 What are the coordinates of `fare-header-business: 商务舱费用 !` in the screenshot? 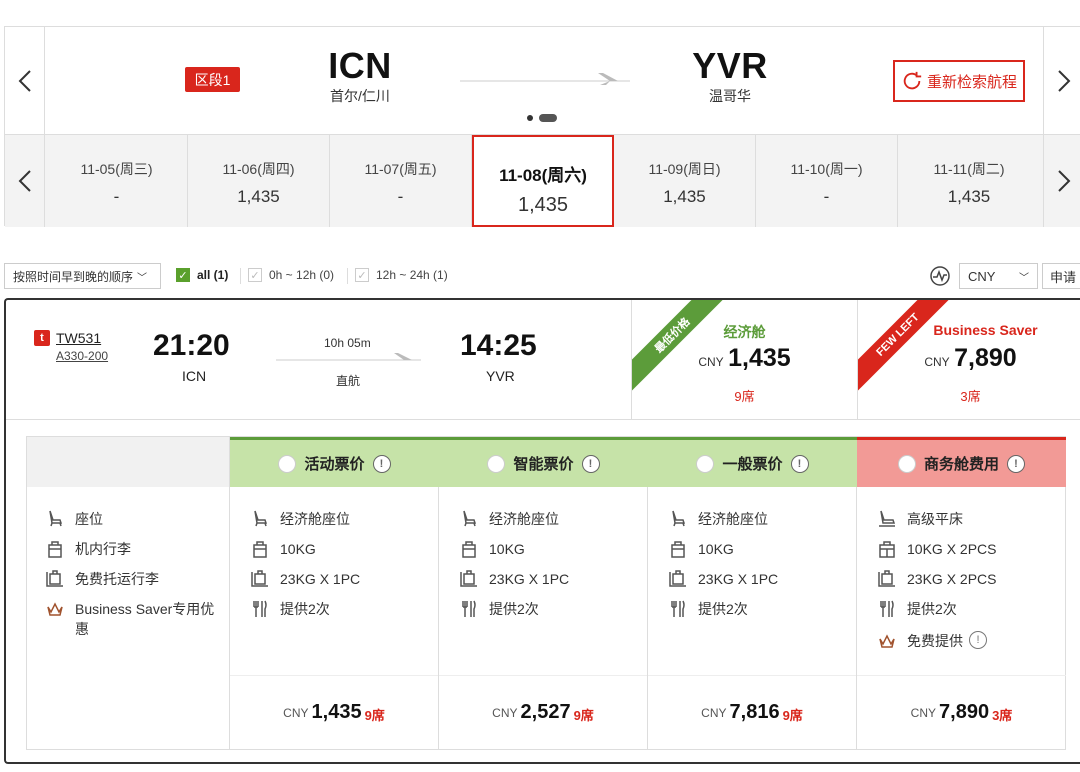 It's located at (961, 462).